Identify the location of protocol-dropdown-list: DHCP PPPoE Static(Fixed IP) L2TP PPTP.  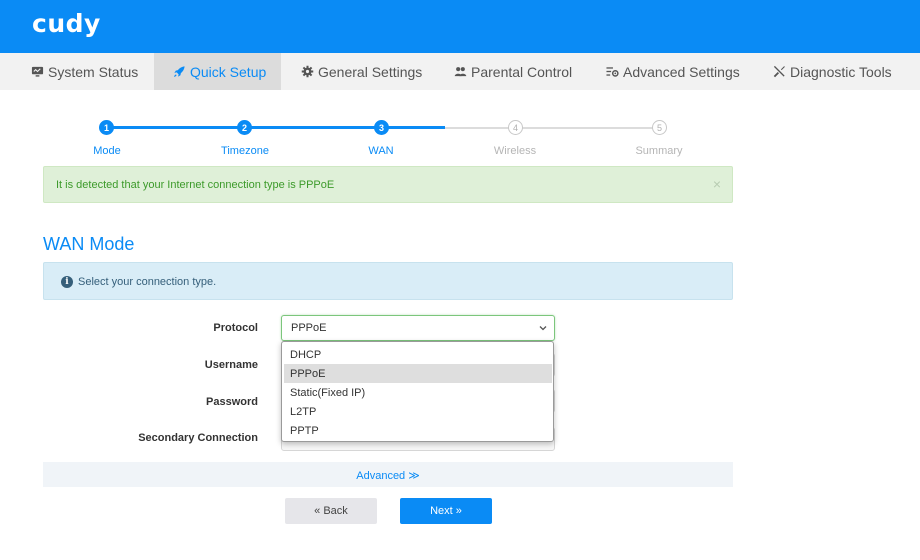
(417, 391).